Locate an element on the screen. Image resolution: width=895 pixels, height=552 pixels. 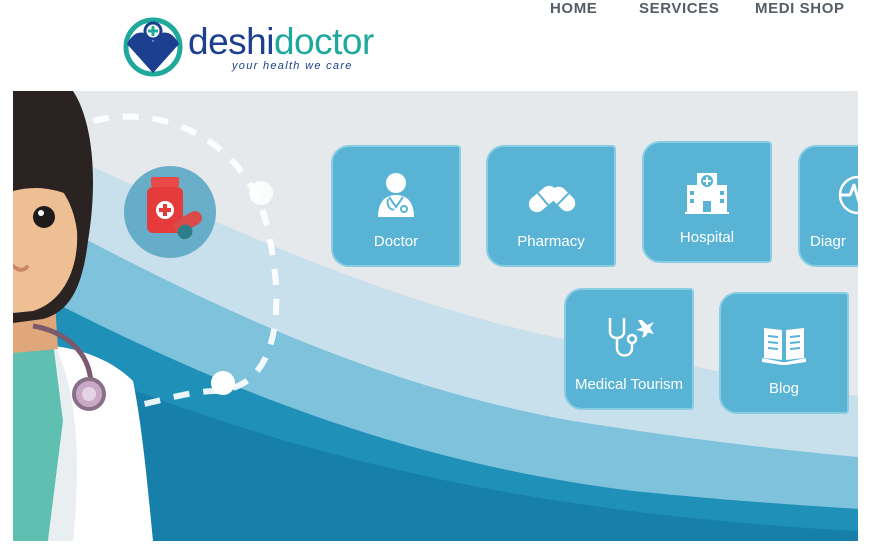
diagnostic-icon is located at coordinates (848, 195).